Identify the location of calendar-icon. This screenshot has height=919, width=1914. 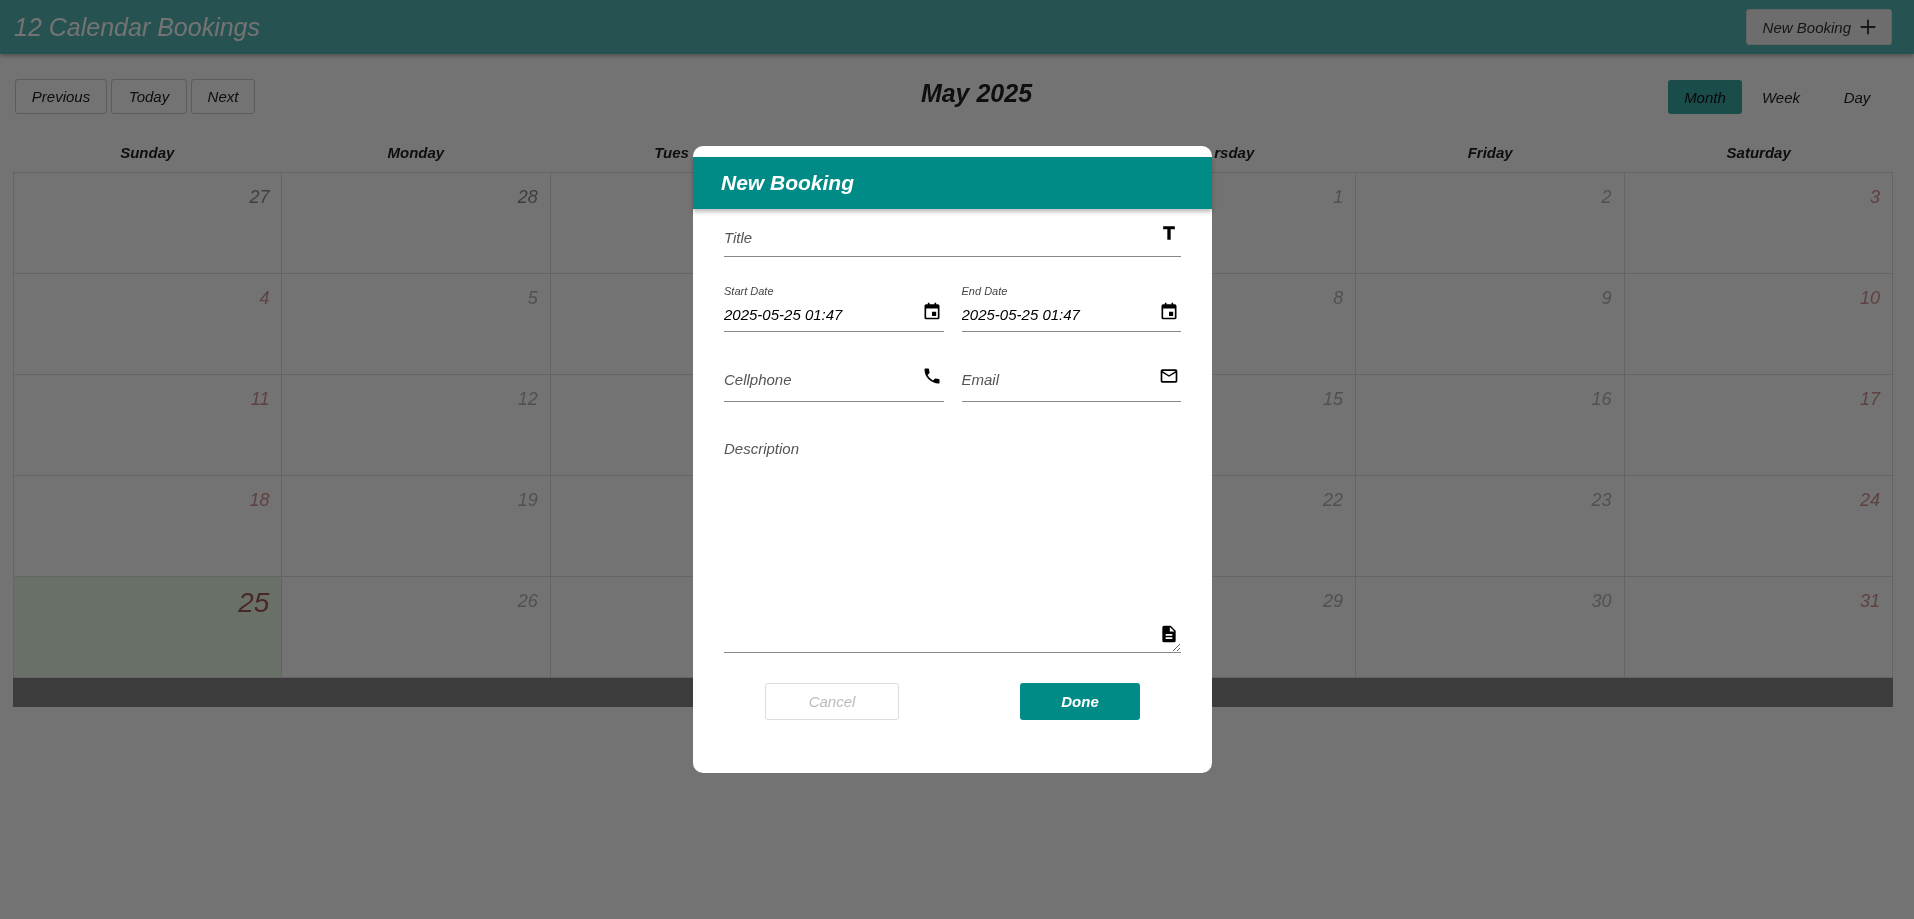
(1169, 311).